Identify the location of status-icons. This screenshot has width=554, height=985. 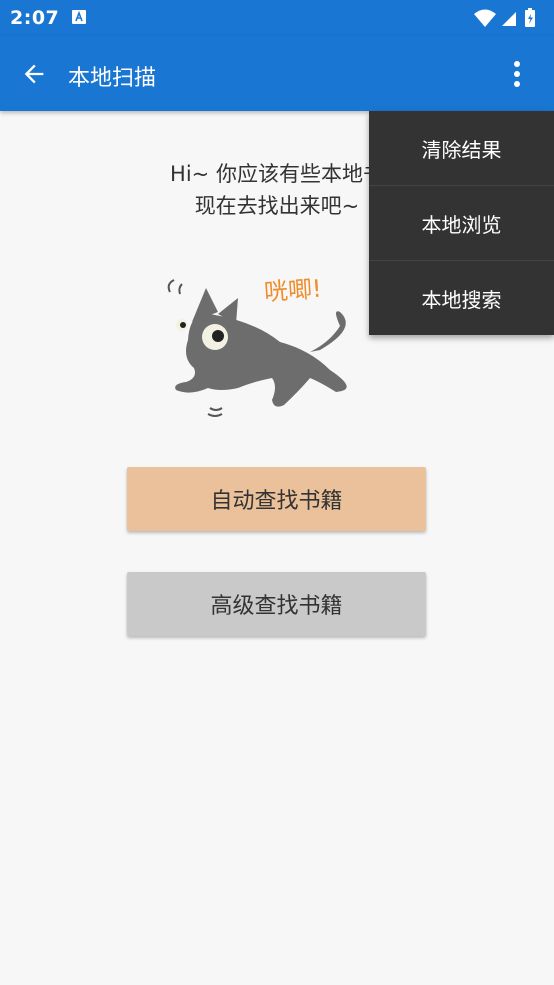
(504, 17).